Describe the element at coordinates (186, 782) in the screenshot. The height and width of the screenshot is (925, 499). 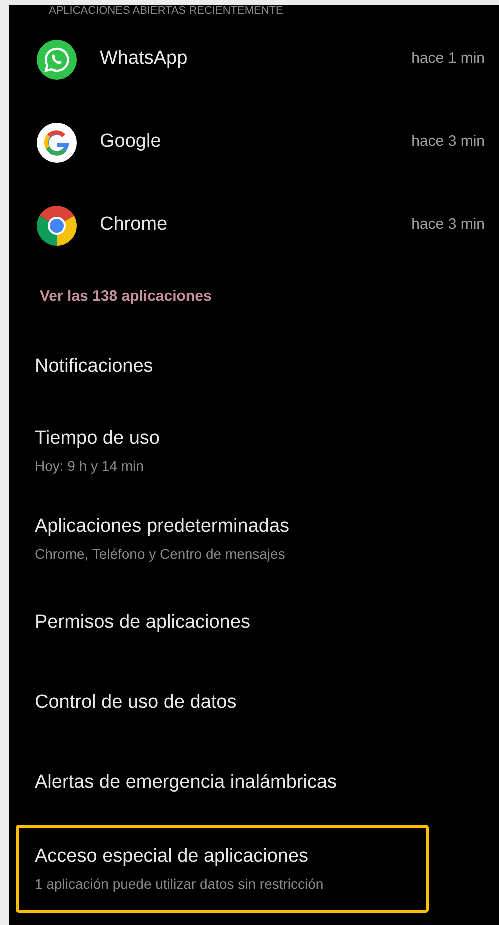
I see `settings-title: Alertas de emergencia inalámbricas` at that location.